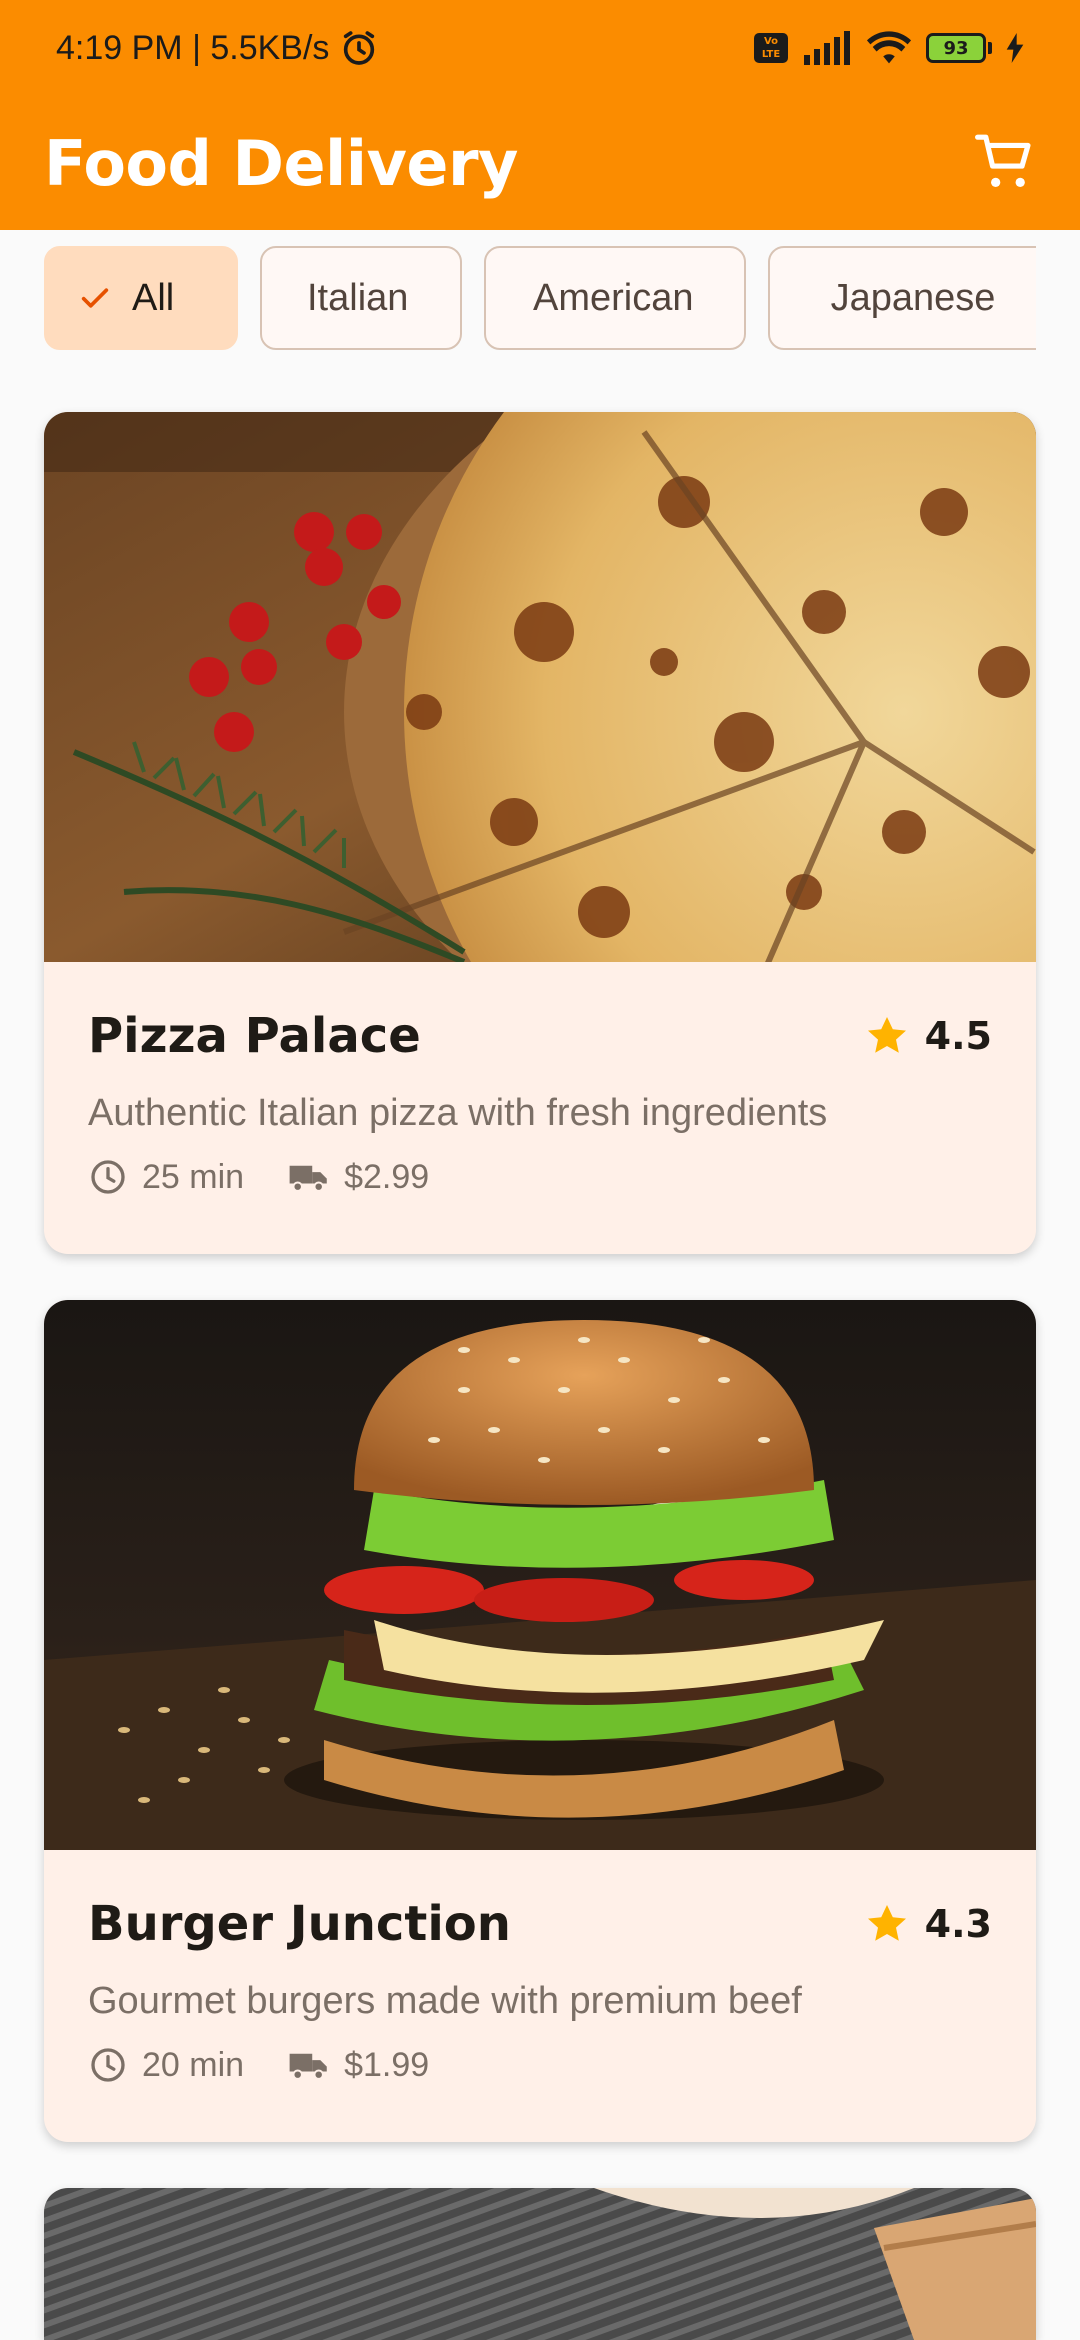 The height and width of the screenshot is (2340, 1080). Describe the element at coordinates (299, 1924) in the screenshot. I see `restaurant-name: Burger Junction` at that location.